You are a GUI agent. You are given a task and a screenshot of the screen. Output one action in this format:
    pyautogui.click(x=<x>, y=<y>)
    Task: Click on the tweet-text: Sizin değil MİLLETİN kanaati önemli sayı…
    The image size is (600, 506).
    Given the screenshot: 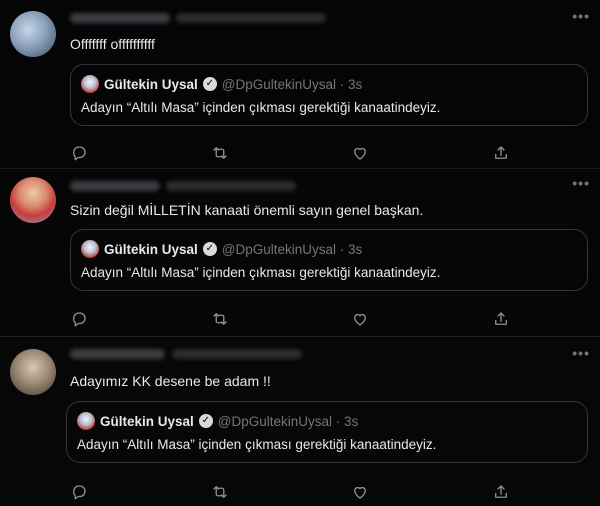 What is the action you would take?
    pyautogui.click(x=247, y=210)
    